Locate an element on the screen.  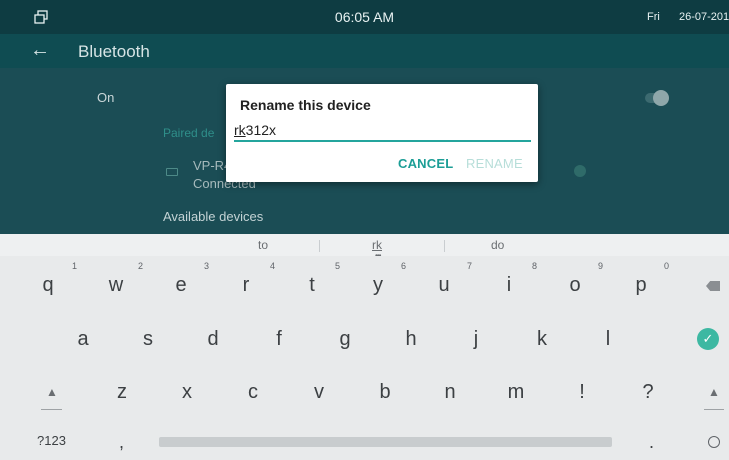
key-f: f is located at coordinates (279, 339).